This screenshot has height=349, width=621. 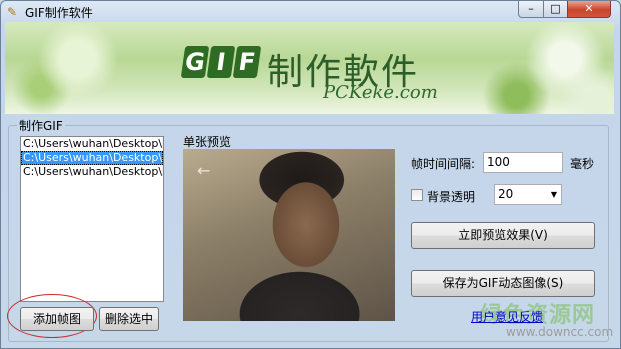 I want to click on chevron-down-icon: ▼, so click(x=553, y=194).